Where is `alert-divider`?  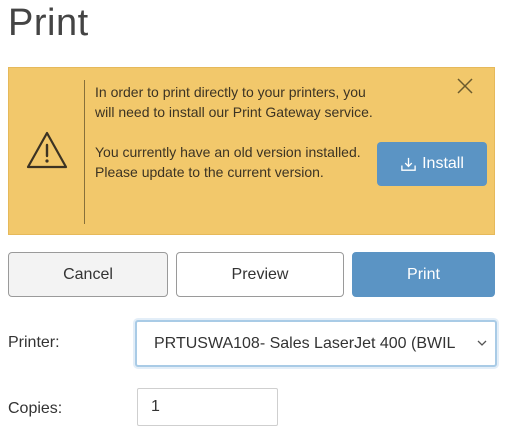 alert-divider is located at coordinates (84, 152).